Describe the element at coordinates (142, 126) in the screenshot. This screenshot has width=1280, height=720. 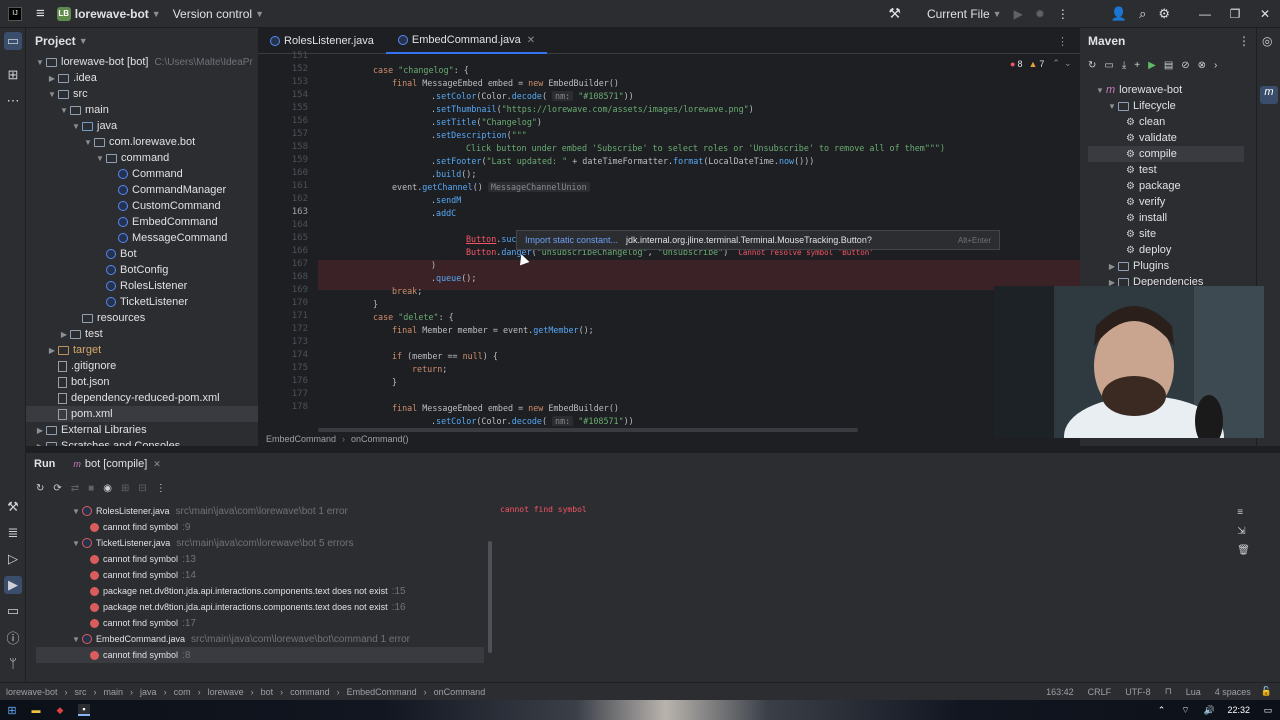
I see `tree-item: ▼ java` at that location.